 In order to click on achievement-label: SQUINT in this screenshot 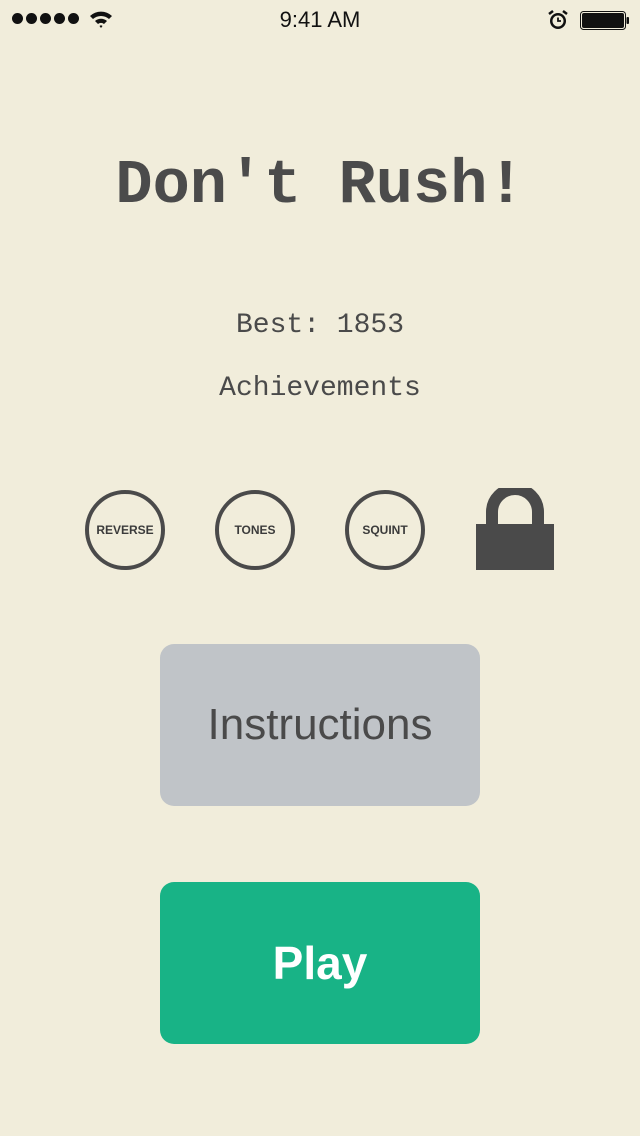, I will do `click(385, 530)`.